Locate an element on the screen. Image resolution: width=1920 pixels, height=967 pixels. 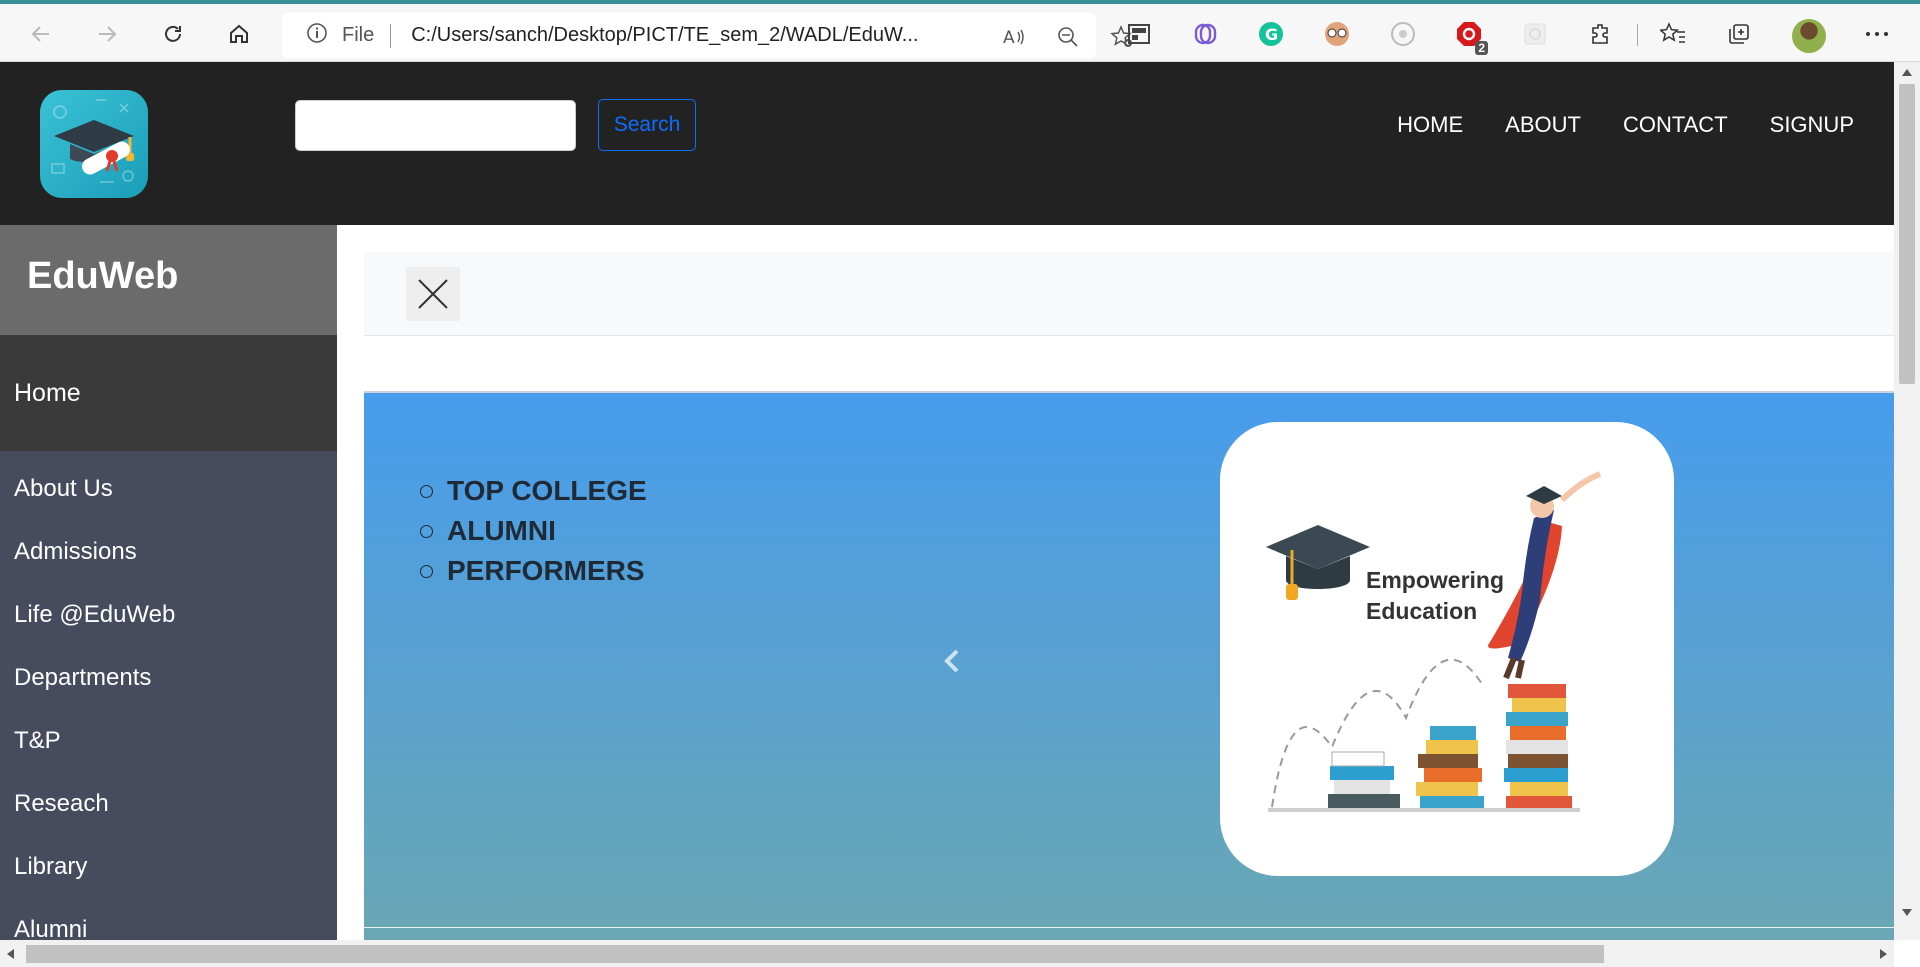
disabled-ext-icon is located at coordinates (1535, 34).